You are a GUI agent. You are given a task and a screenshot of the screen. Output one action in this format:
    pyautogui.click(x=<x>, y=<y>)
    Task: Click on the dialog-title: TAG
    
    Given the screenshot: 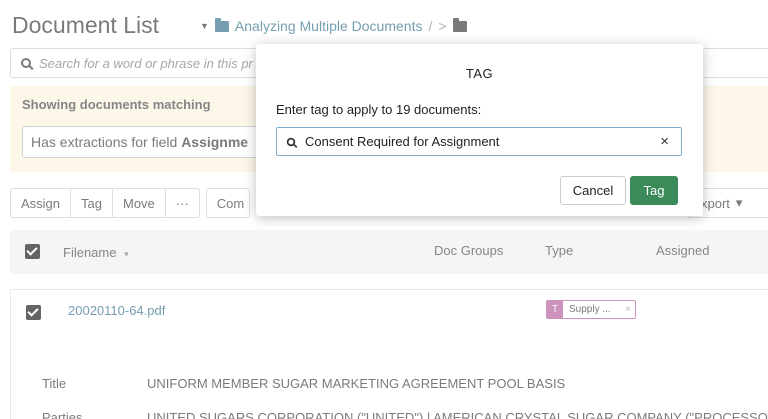 What is the action you would take?
    pyautogui.click(x=479, y=73)
    